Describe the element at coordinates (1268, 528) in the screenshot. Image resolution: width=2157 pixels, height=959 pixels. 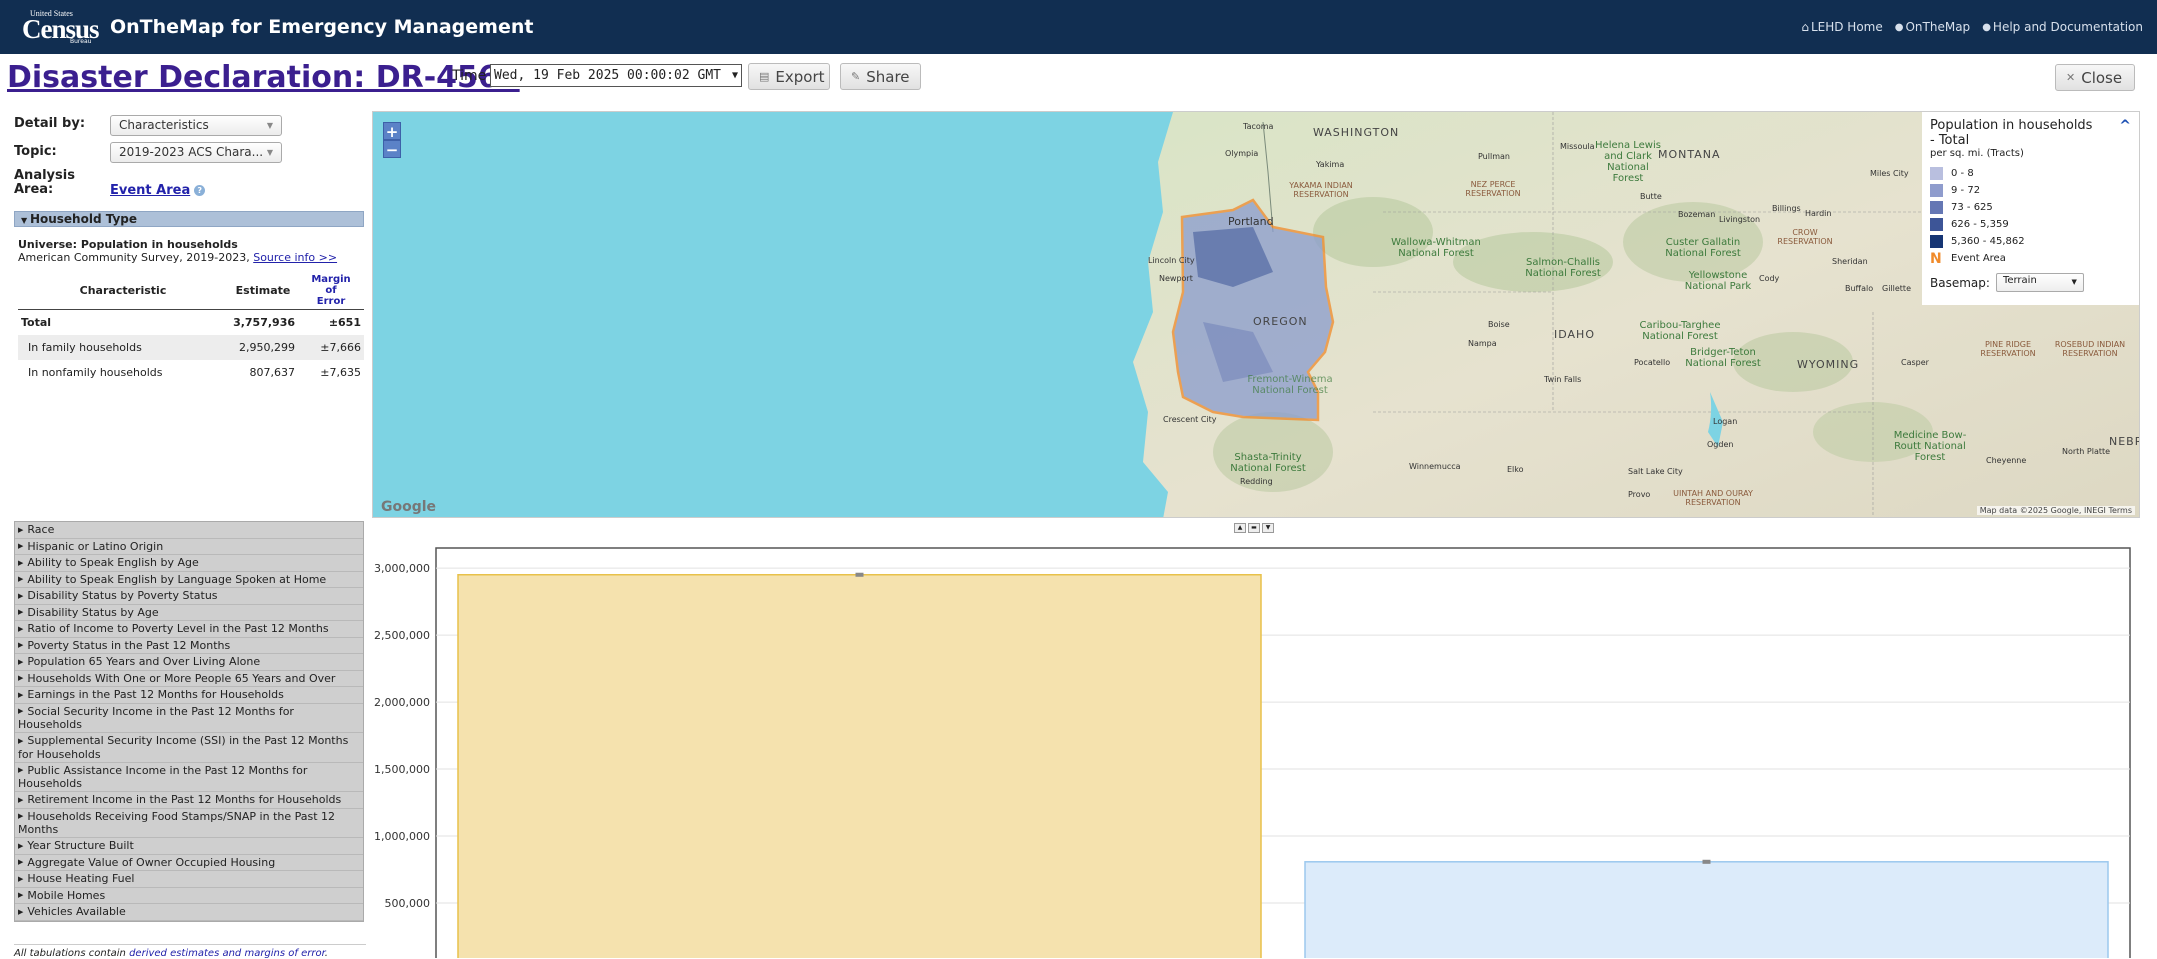
I see `expand-down-button: ▼` at that location.